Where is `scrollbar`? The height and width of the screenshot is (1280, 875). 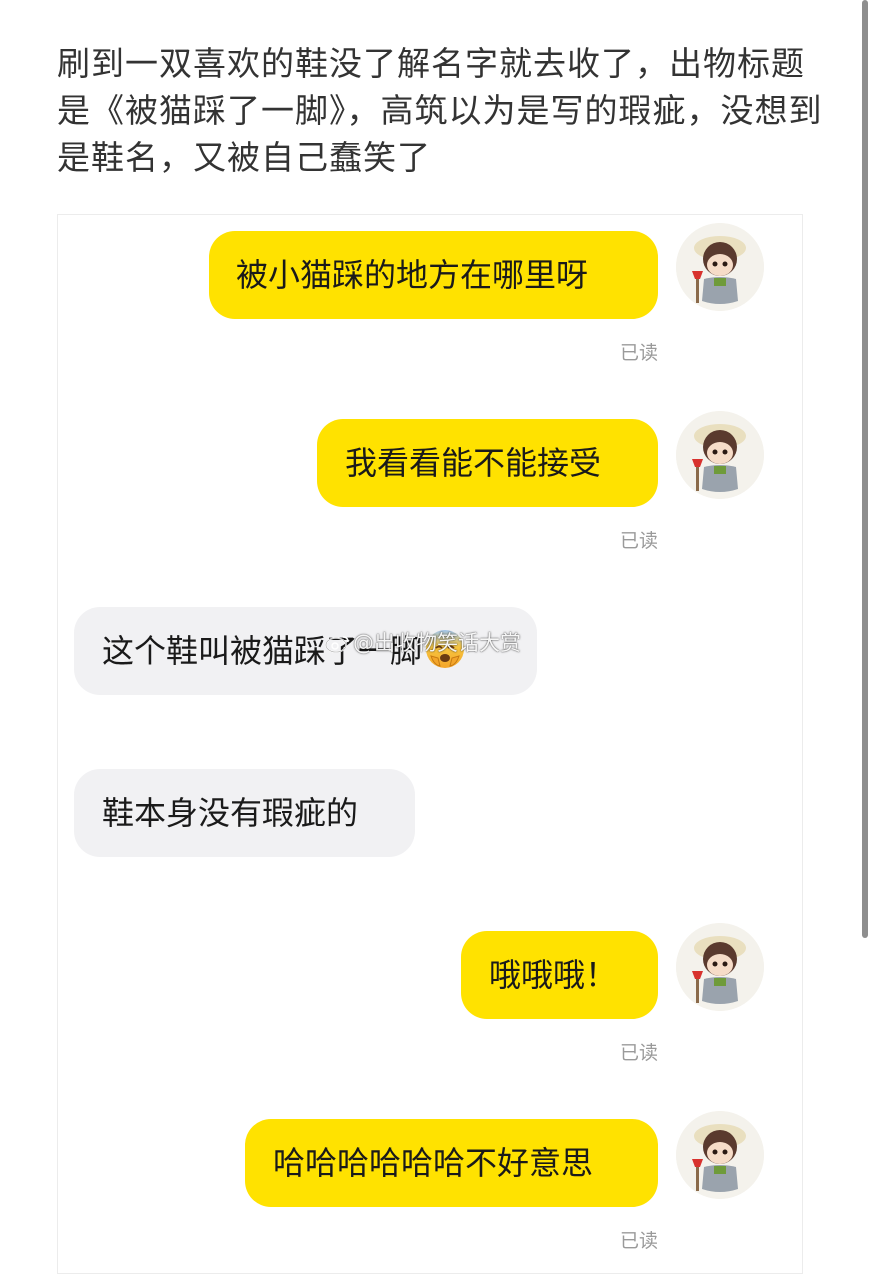 scrollbar is located at coordinates (865, 469).